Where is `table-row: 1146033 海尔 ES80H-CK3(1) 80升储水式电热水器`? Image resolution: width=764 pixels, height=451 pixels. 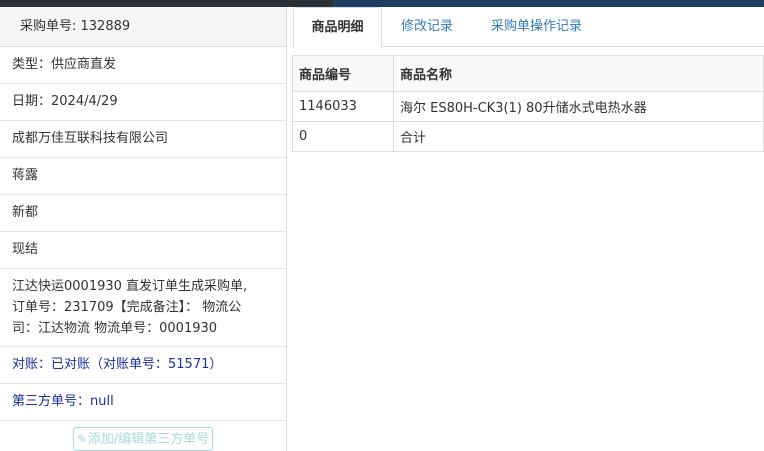 table-row: 1146033 海尔 ES80H-CK3(1) 80升储水式电热水器 is located at coordinates (528, 106).